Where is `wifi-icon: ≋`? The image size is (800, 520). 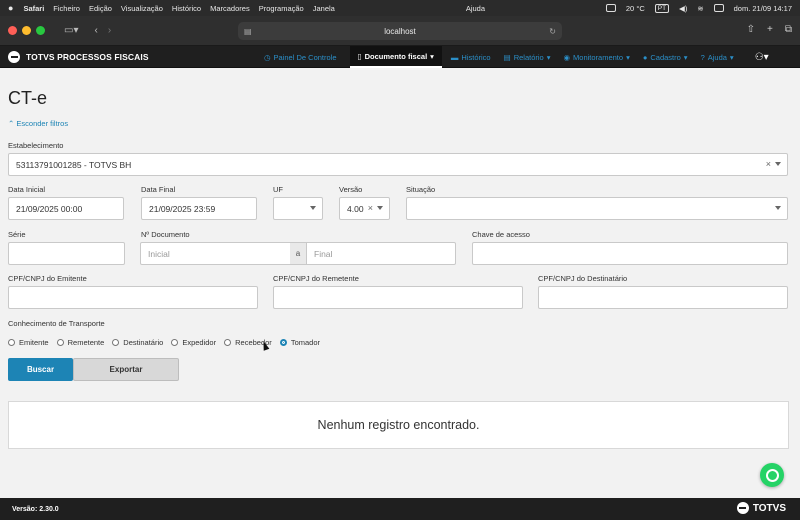
wifi-icon: ≋ is located at coordinates (700, 8).